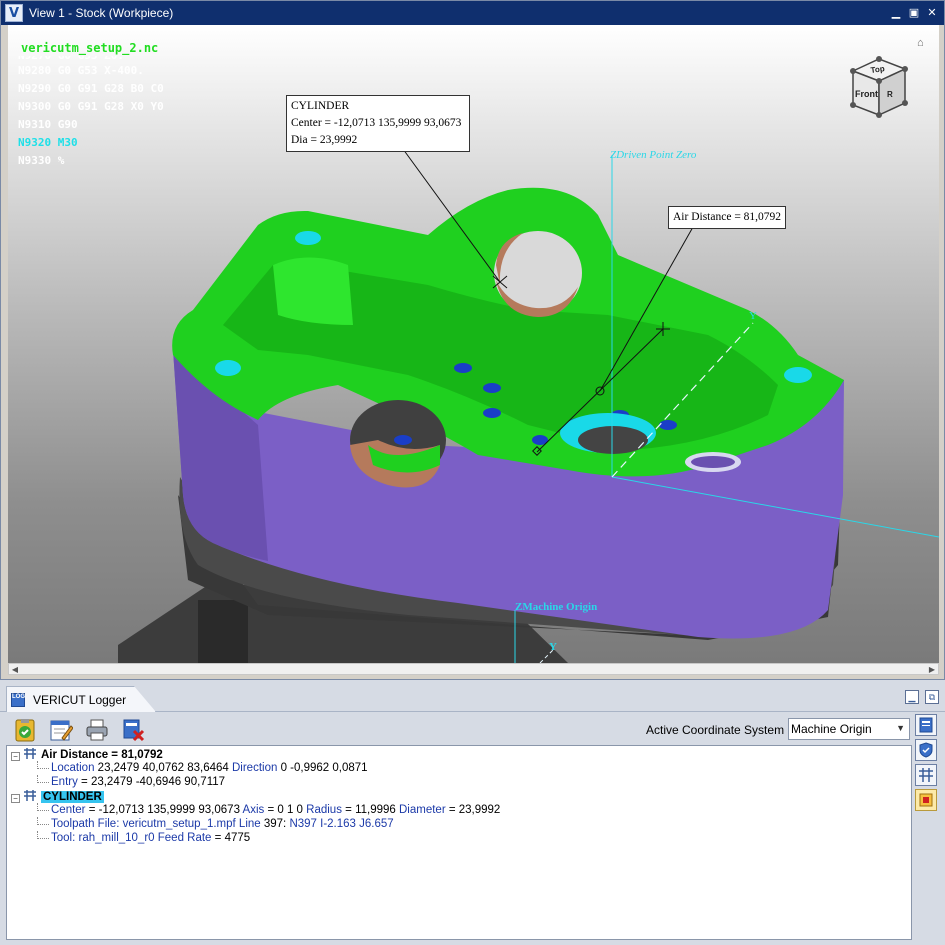  I want to click on direction-key: Direction, so click(254, 768).